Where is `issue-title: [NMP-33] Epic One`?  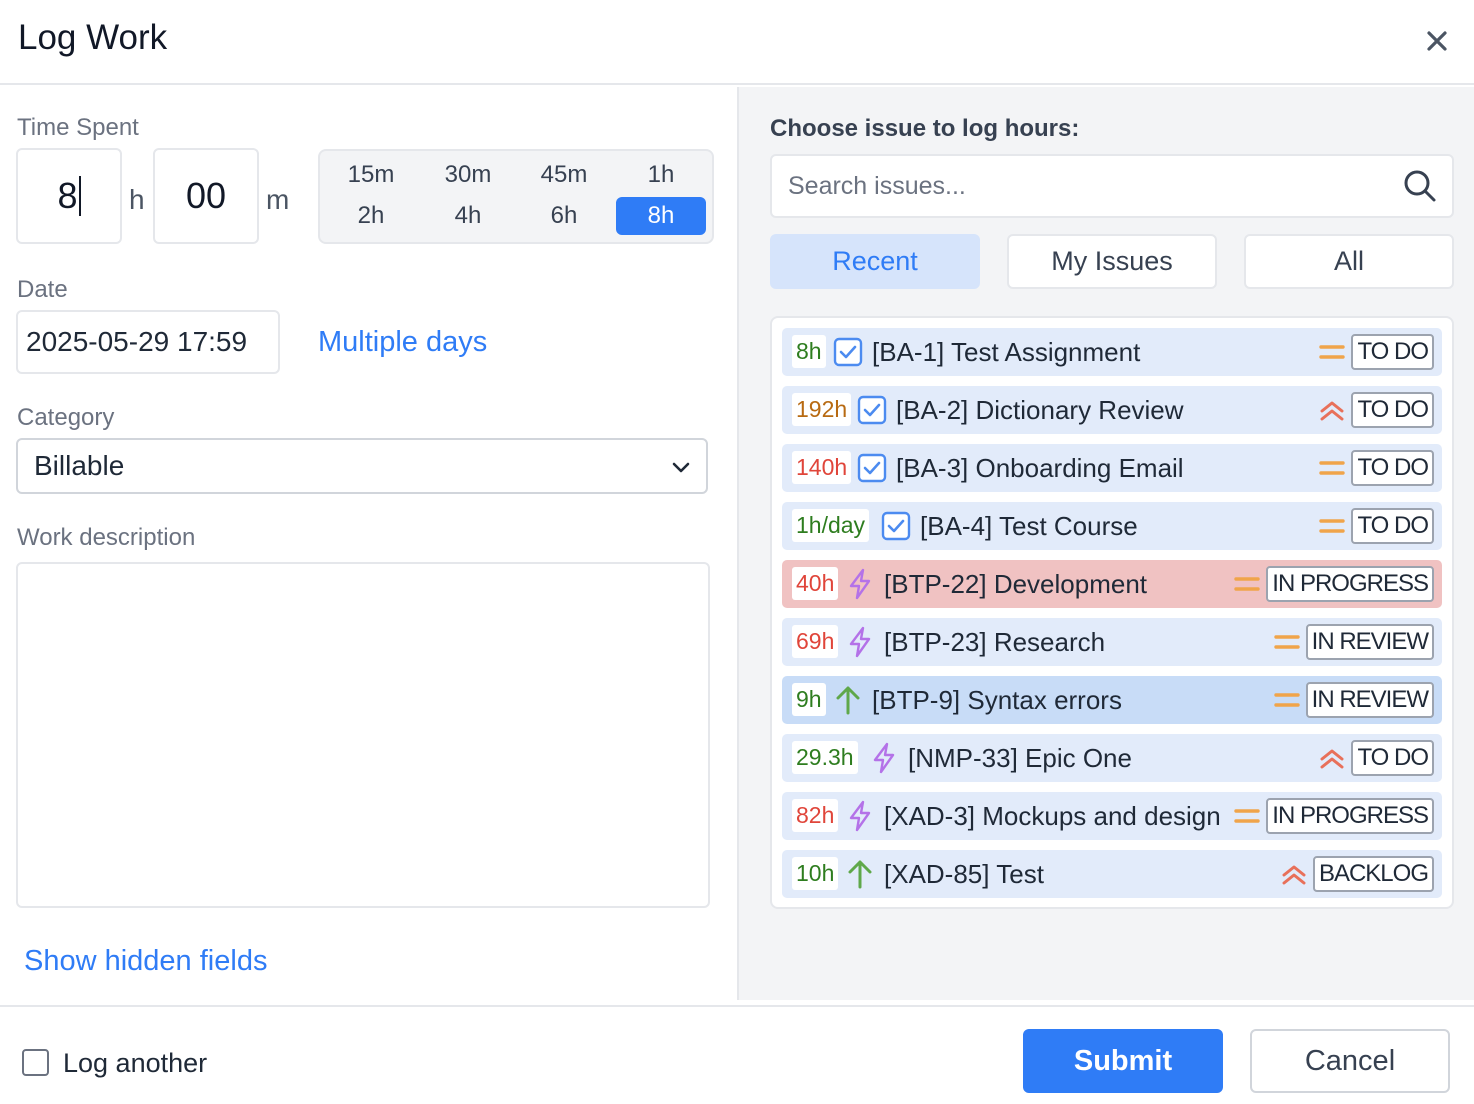 issue-title: [NMP-33] Epic One is located at coordinates (1020, 758).